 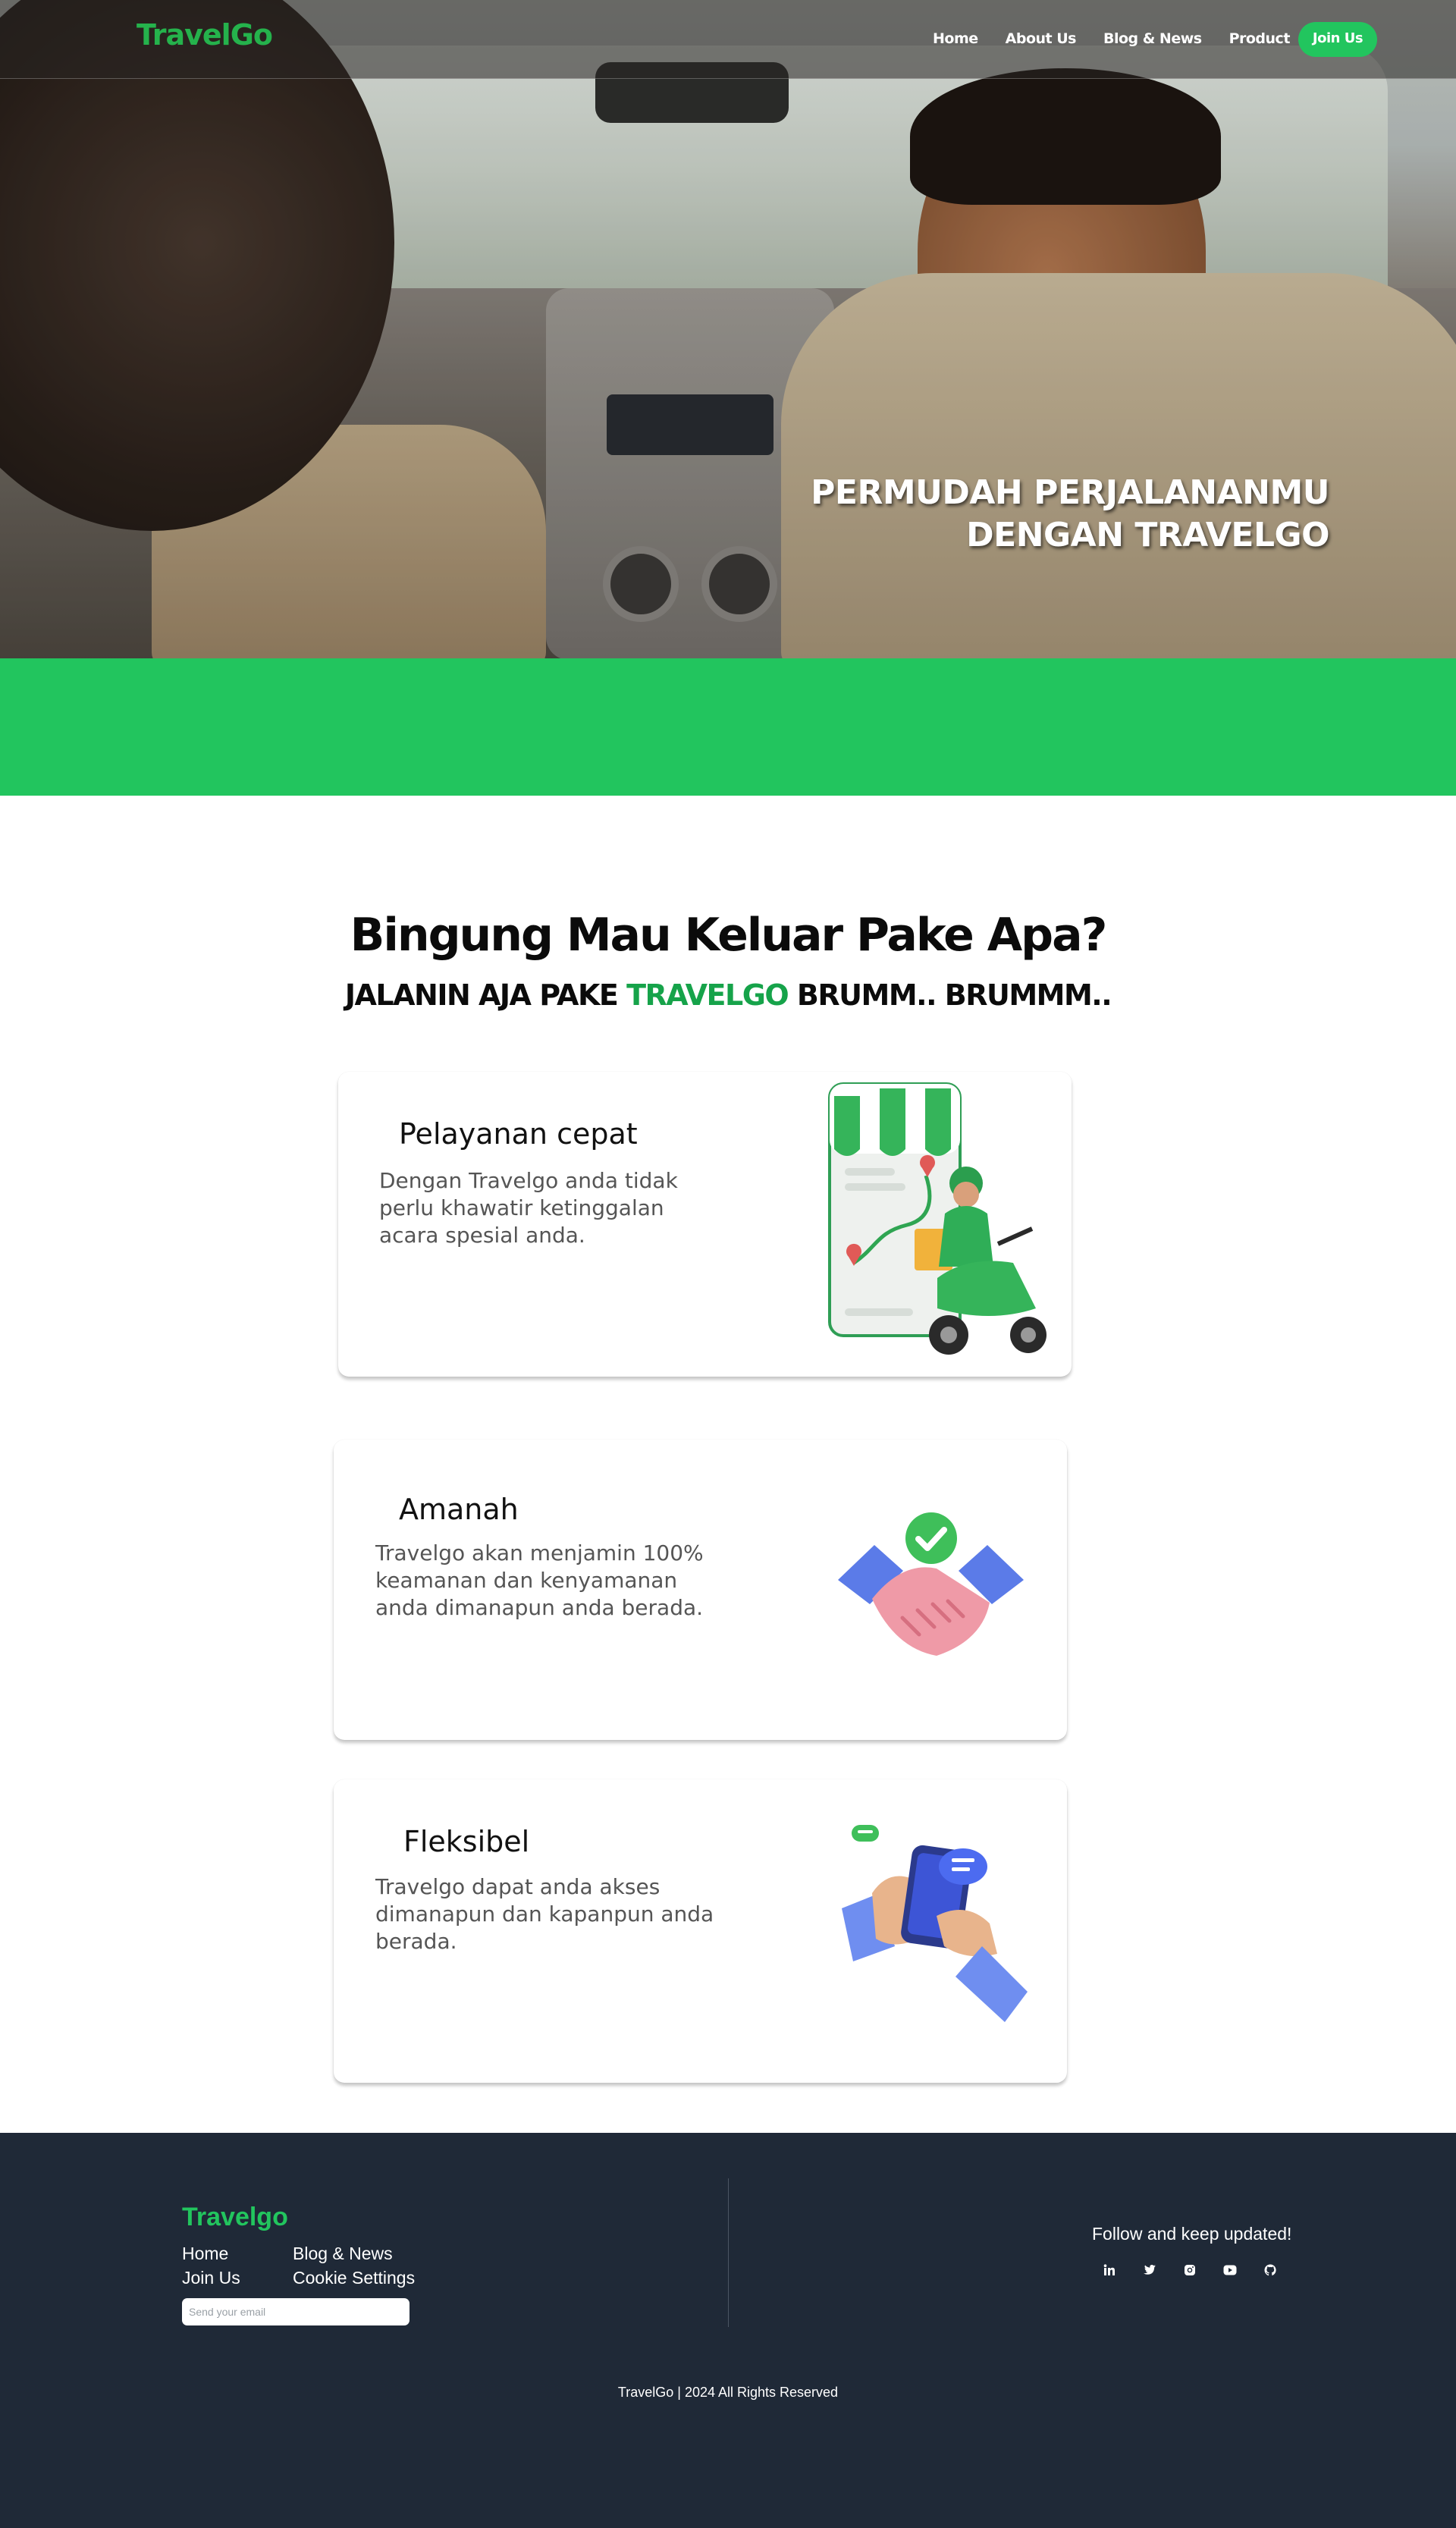 What do you see at coordinates (296, 2311) in the screenshot?
I see `footer-email-input` at bounding box center [296, 2311].